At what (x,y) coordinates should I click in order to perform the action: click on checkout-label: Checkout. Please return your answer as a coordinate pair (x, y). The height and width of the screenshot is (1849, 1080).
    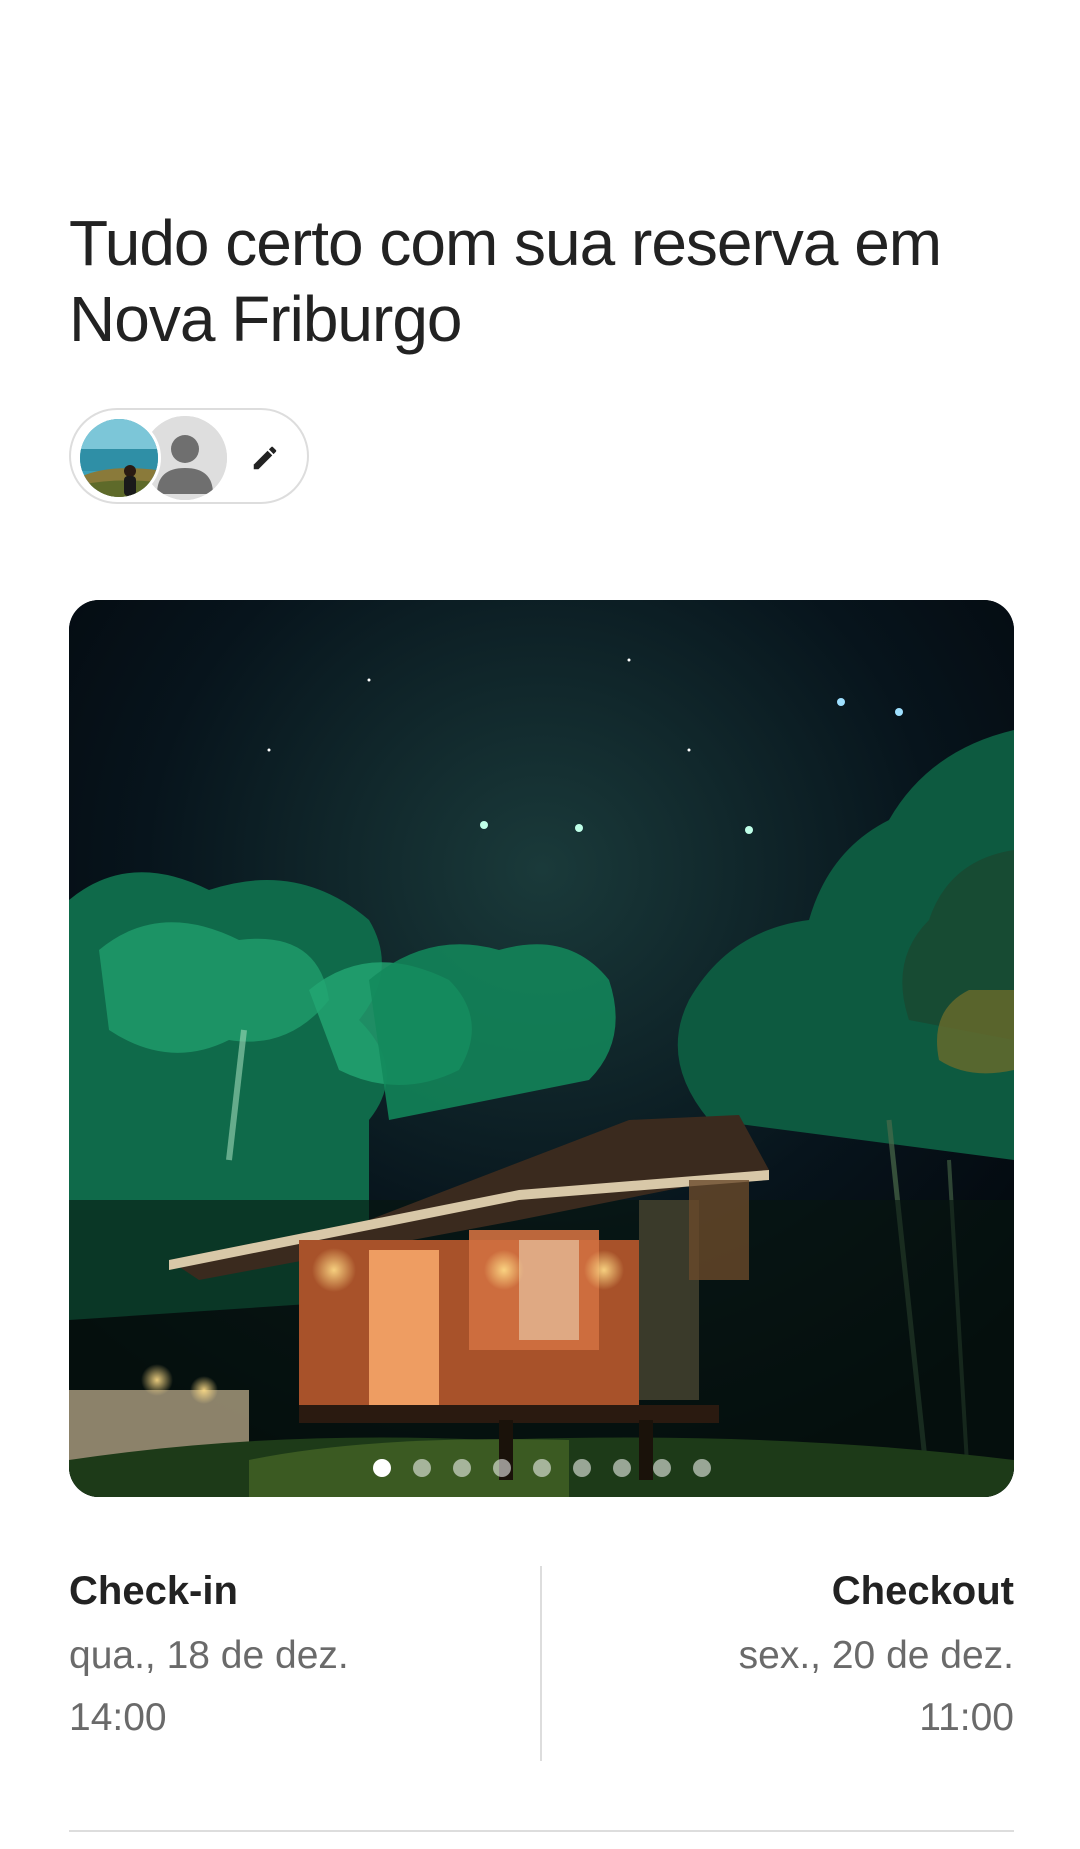
    Looking at the image, I should click on (922, 1591).